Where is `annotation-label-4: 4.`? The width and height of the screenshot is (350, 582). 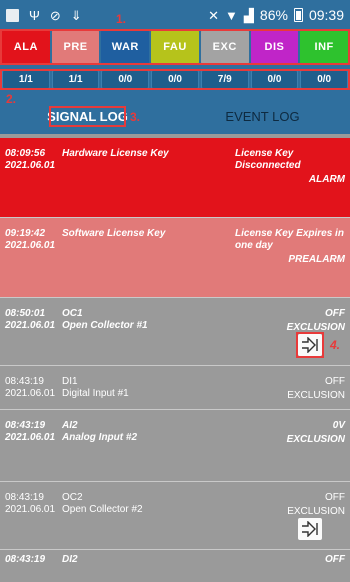 annotation-label-4: 4. is located at coordinates (334, 345).